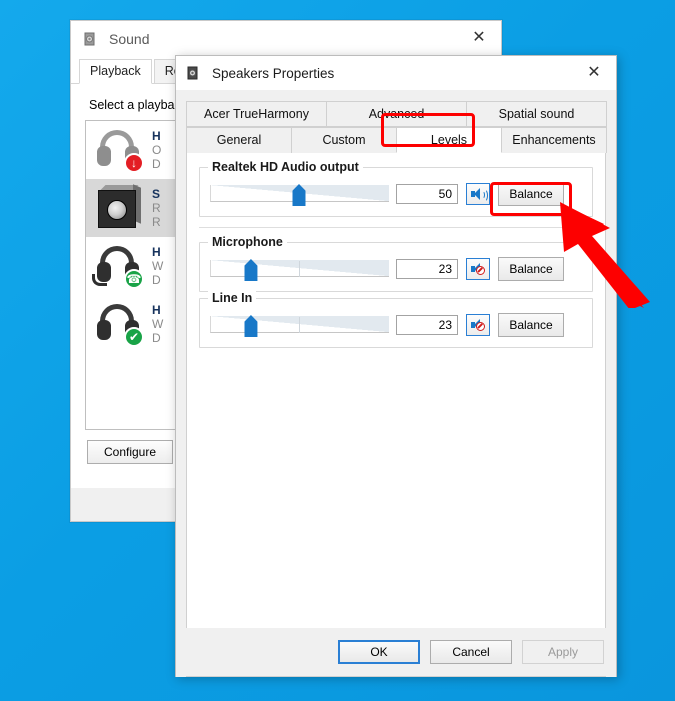 The image size is (675, 701). What do you see at coordinates (232, 298) in the screenshot?
I see `level-label: Line In` at bounding box center [232, 298].